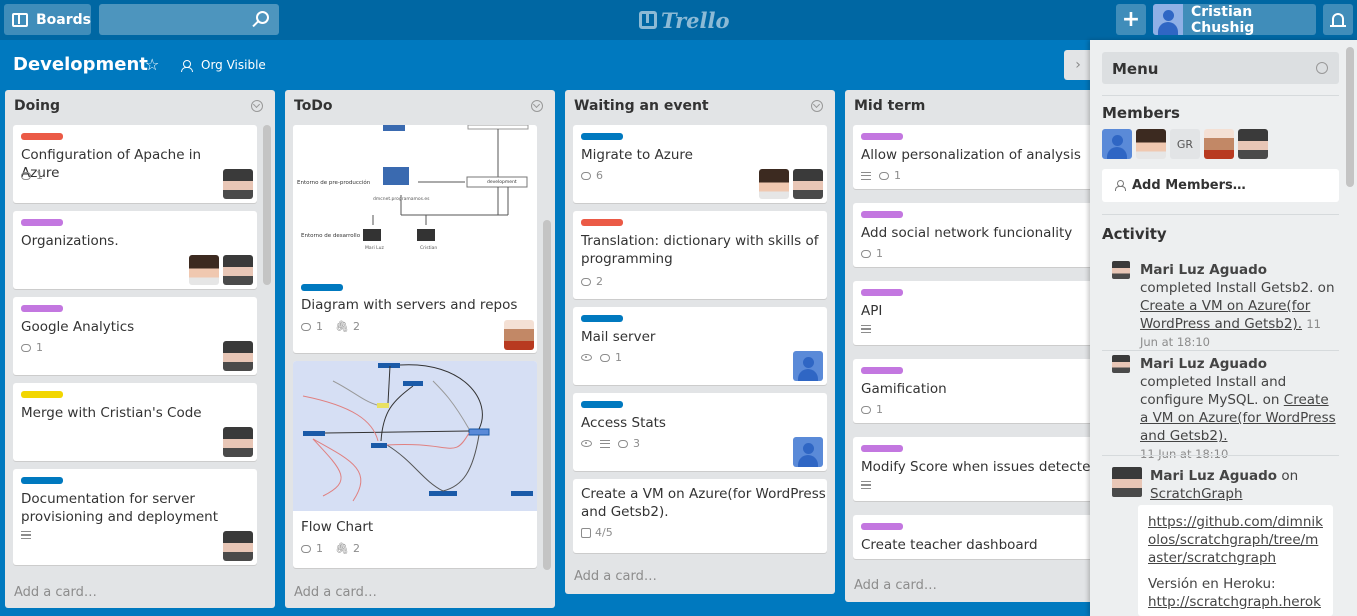 This screenshot has width=1357, height=616. What do you see at coordinates (63, 19) in the screenshot?
I see `boards-label: Boards` at bounding box center [63, 19].